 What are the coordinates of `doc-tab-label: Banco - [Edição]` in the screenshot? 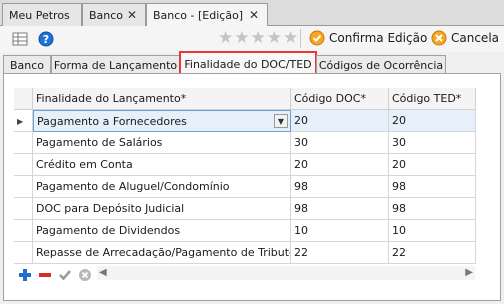 It's located at (198, 15).